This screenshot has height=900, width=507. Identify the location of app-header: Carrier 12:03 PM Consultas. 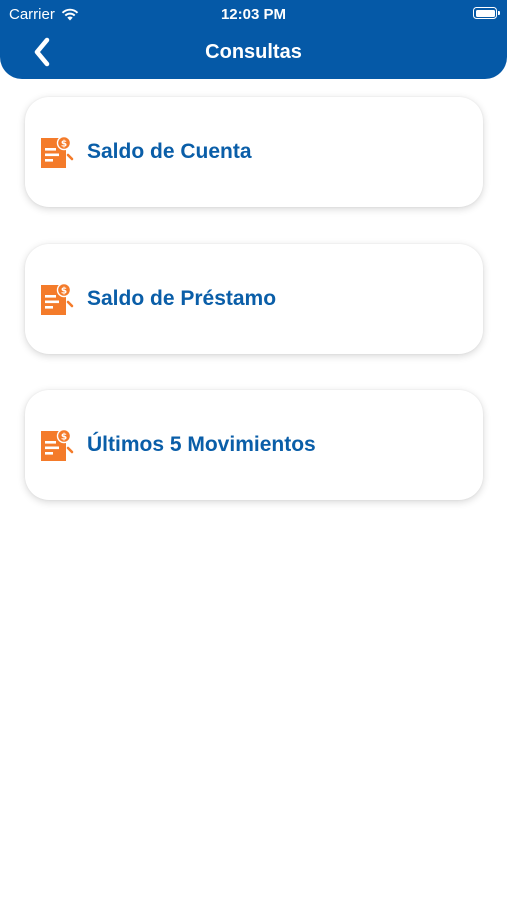
(253, 39).